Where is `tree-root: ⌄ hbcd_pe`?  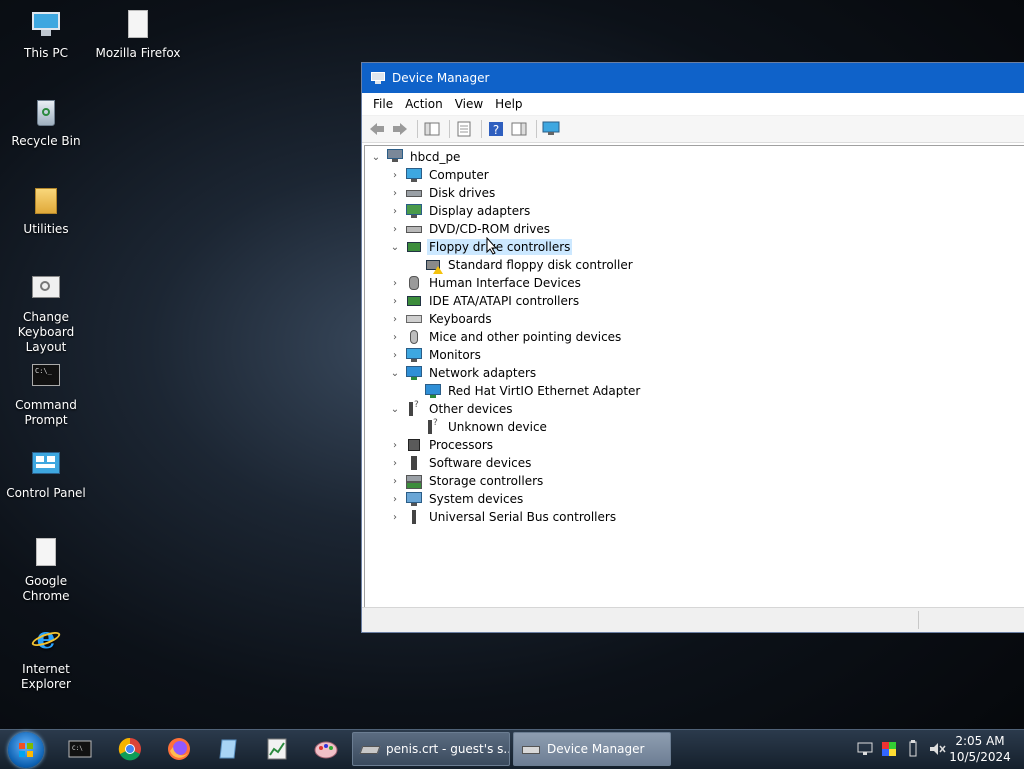
tree-root: ⌄ hbcd_pe is located at coordinates (415, 157).